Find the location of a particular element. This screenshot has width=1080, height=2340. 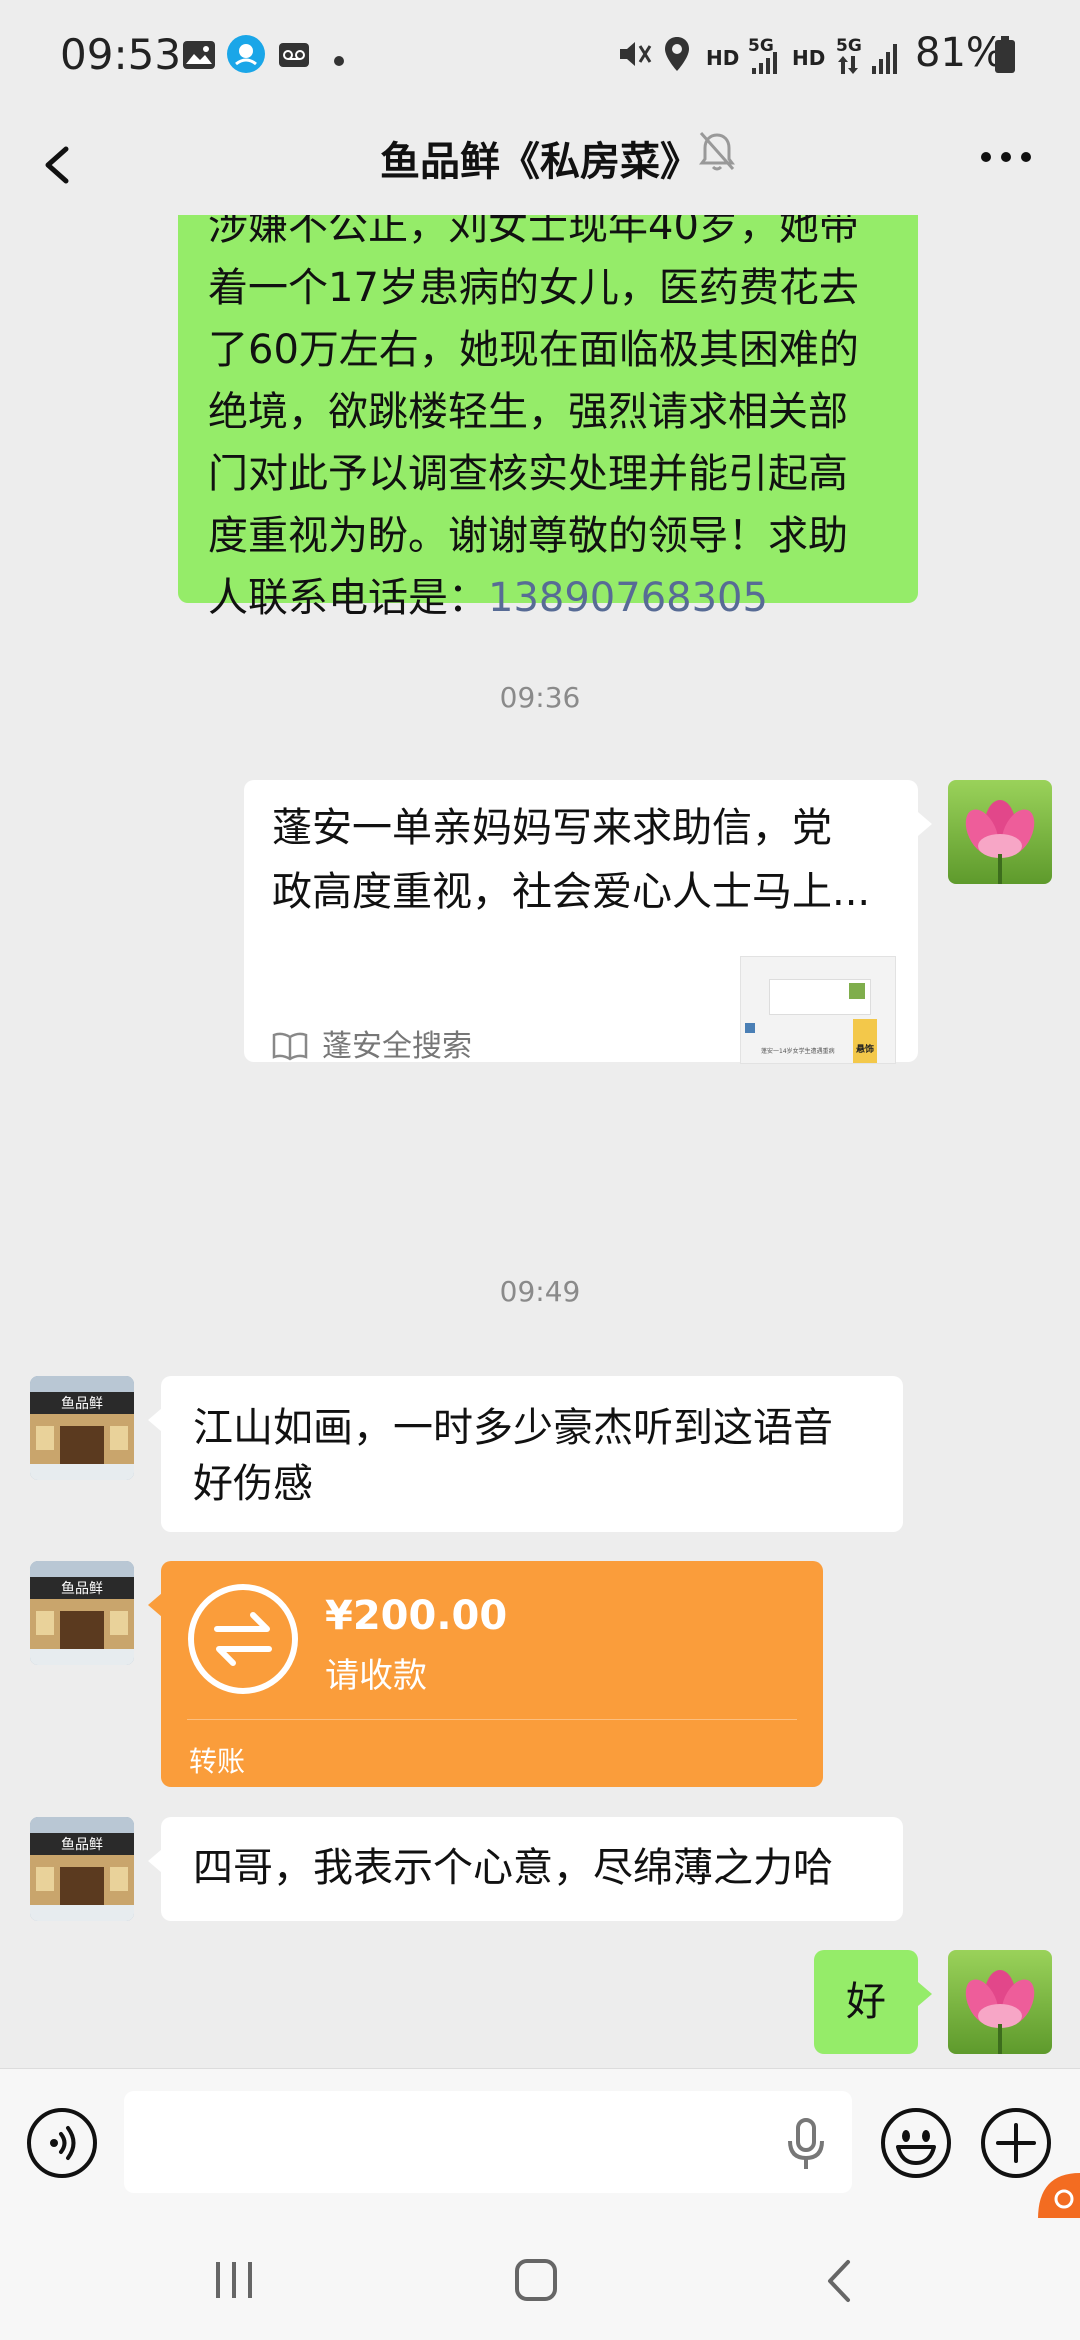

message-line: 了60万左右，她现在面临极其困难的 is located at coordinates (533, 350).